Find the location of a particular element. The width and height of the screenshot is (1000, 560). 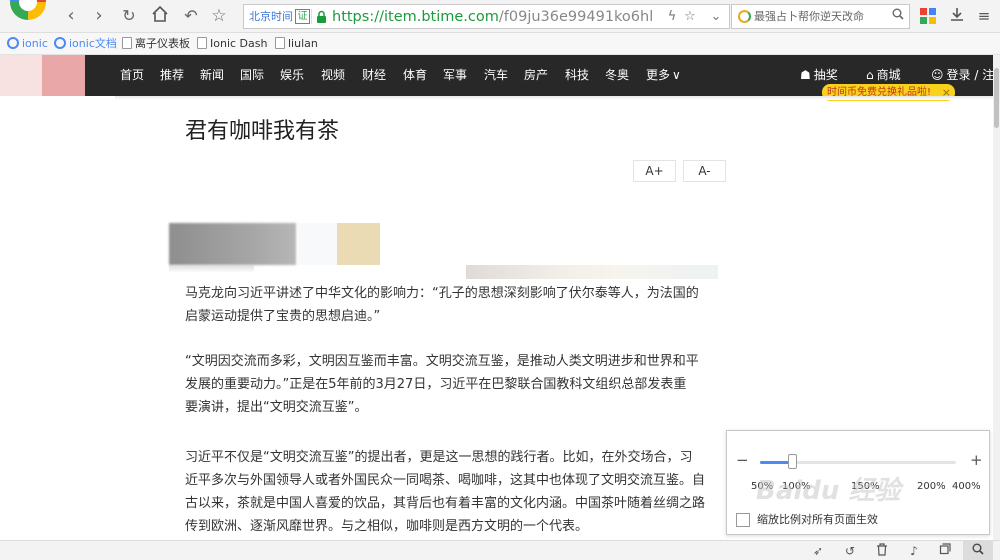

refresh-icon: ↺ is located at coordinates (850, 551).